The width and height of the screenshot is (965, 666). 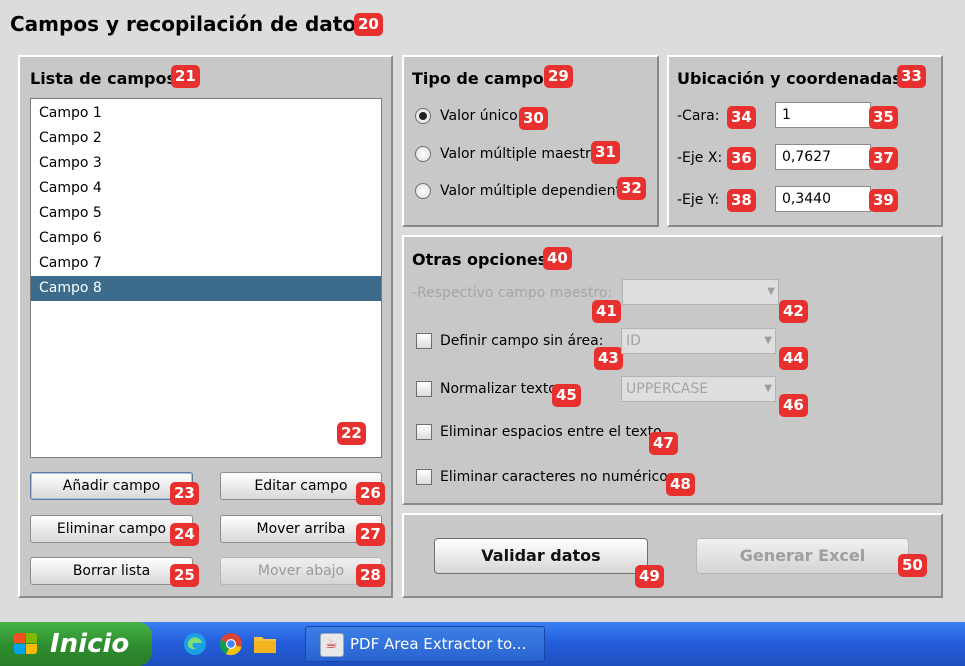 I want to click on badge-32: 32, so click(x=631, y=188).